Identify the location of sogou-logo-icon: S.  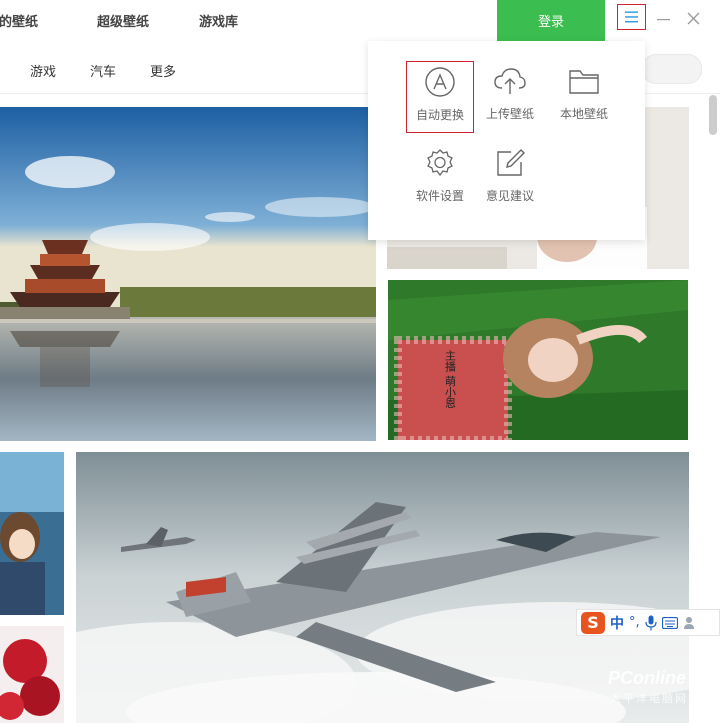
(593, 622).